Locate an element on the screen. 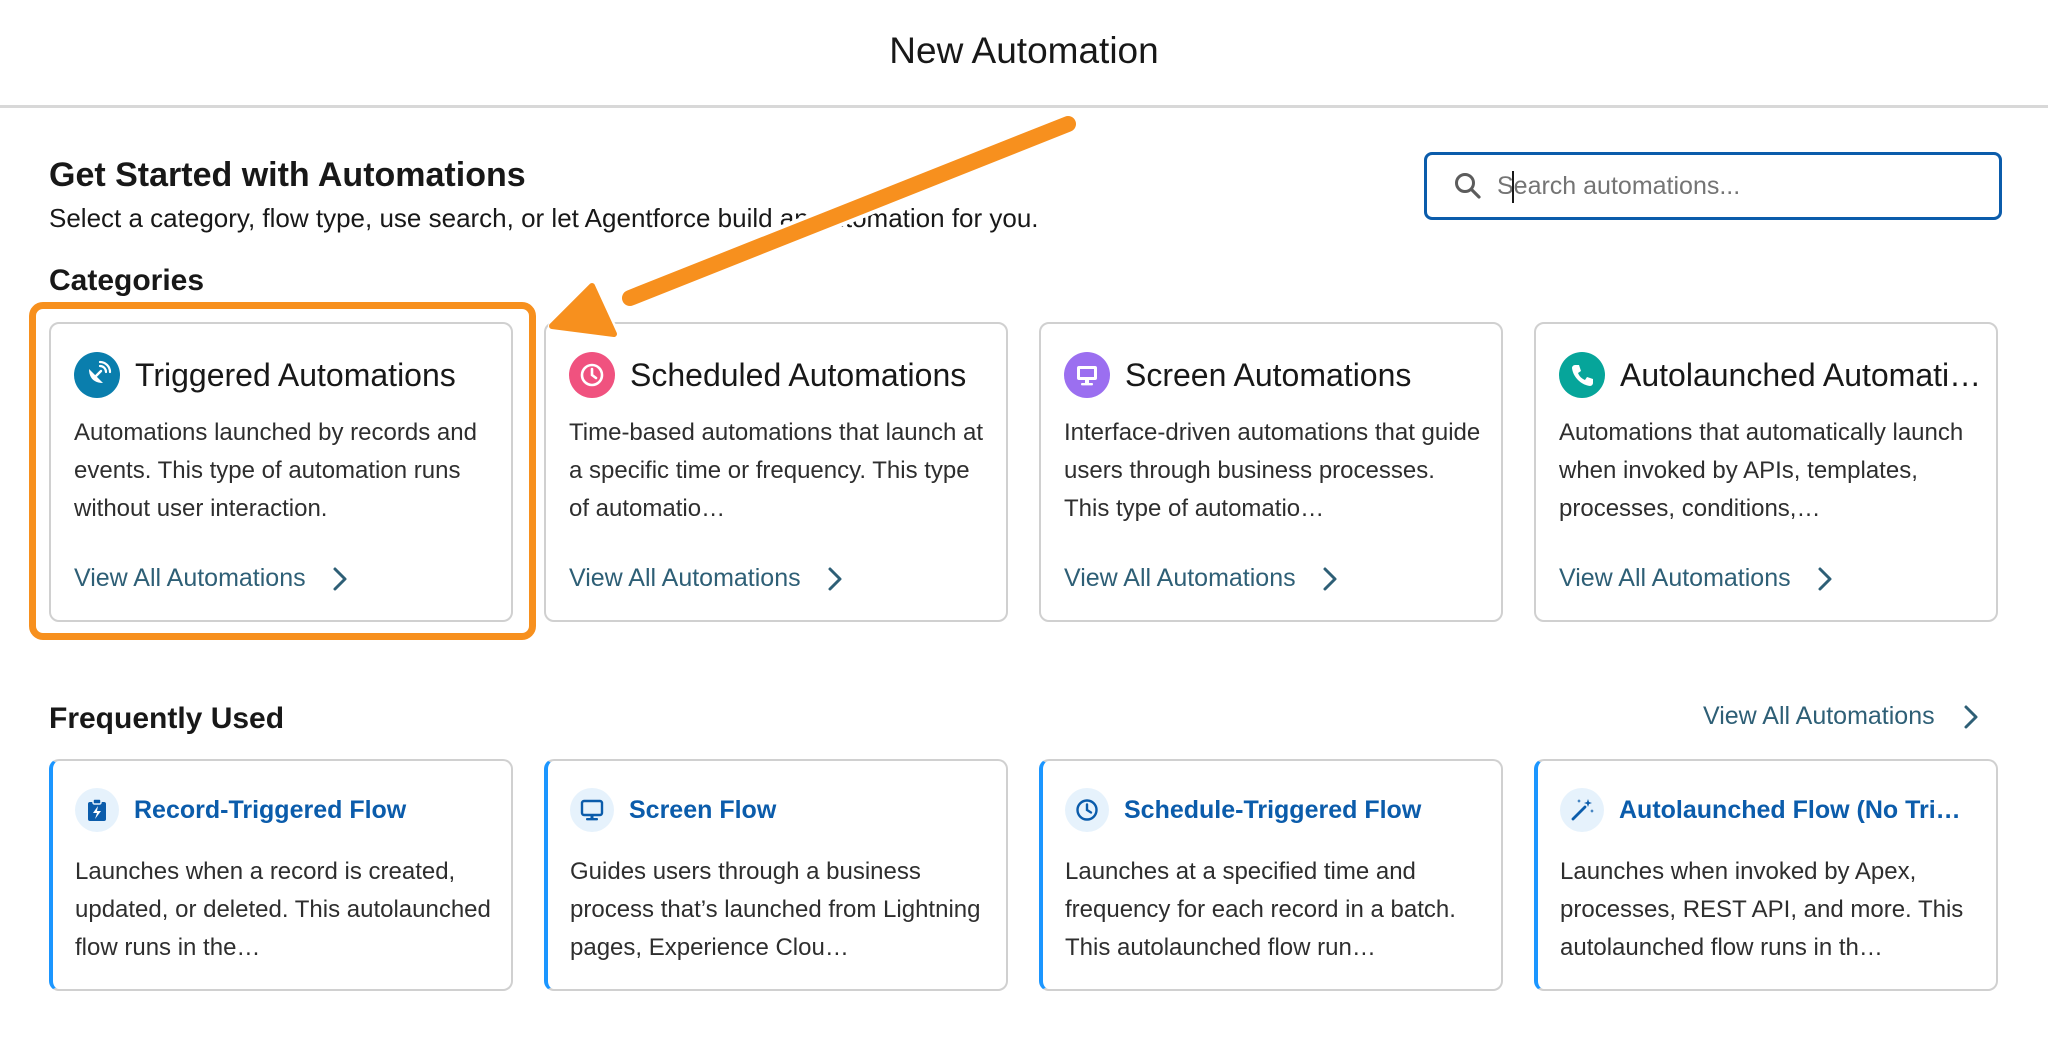  search-box is located at coordinates (1713, 186).